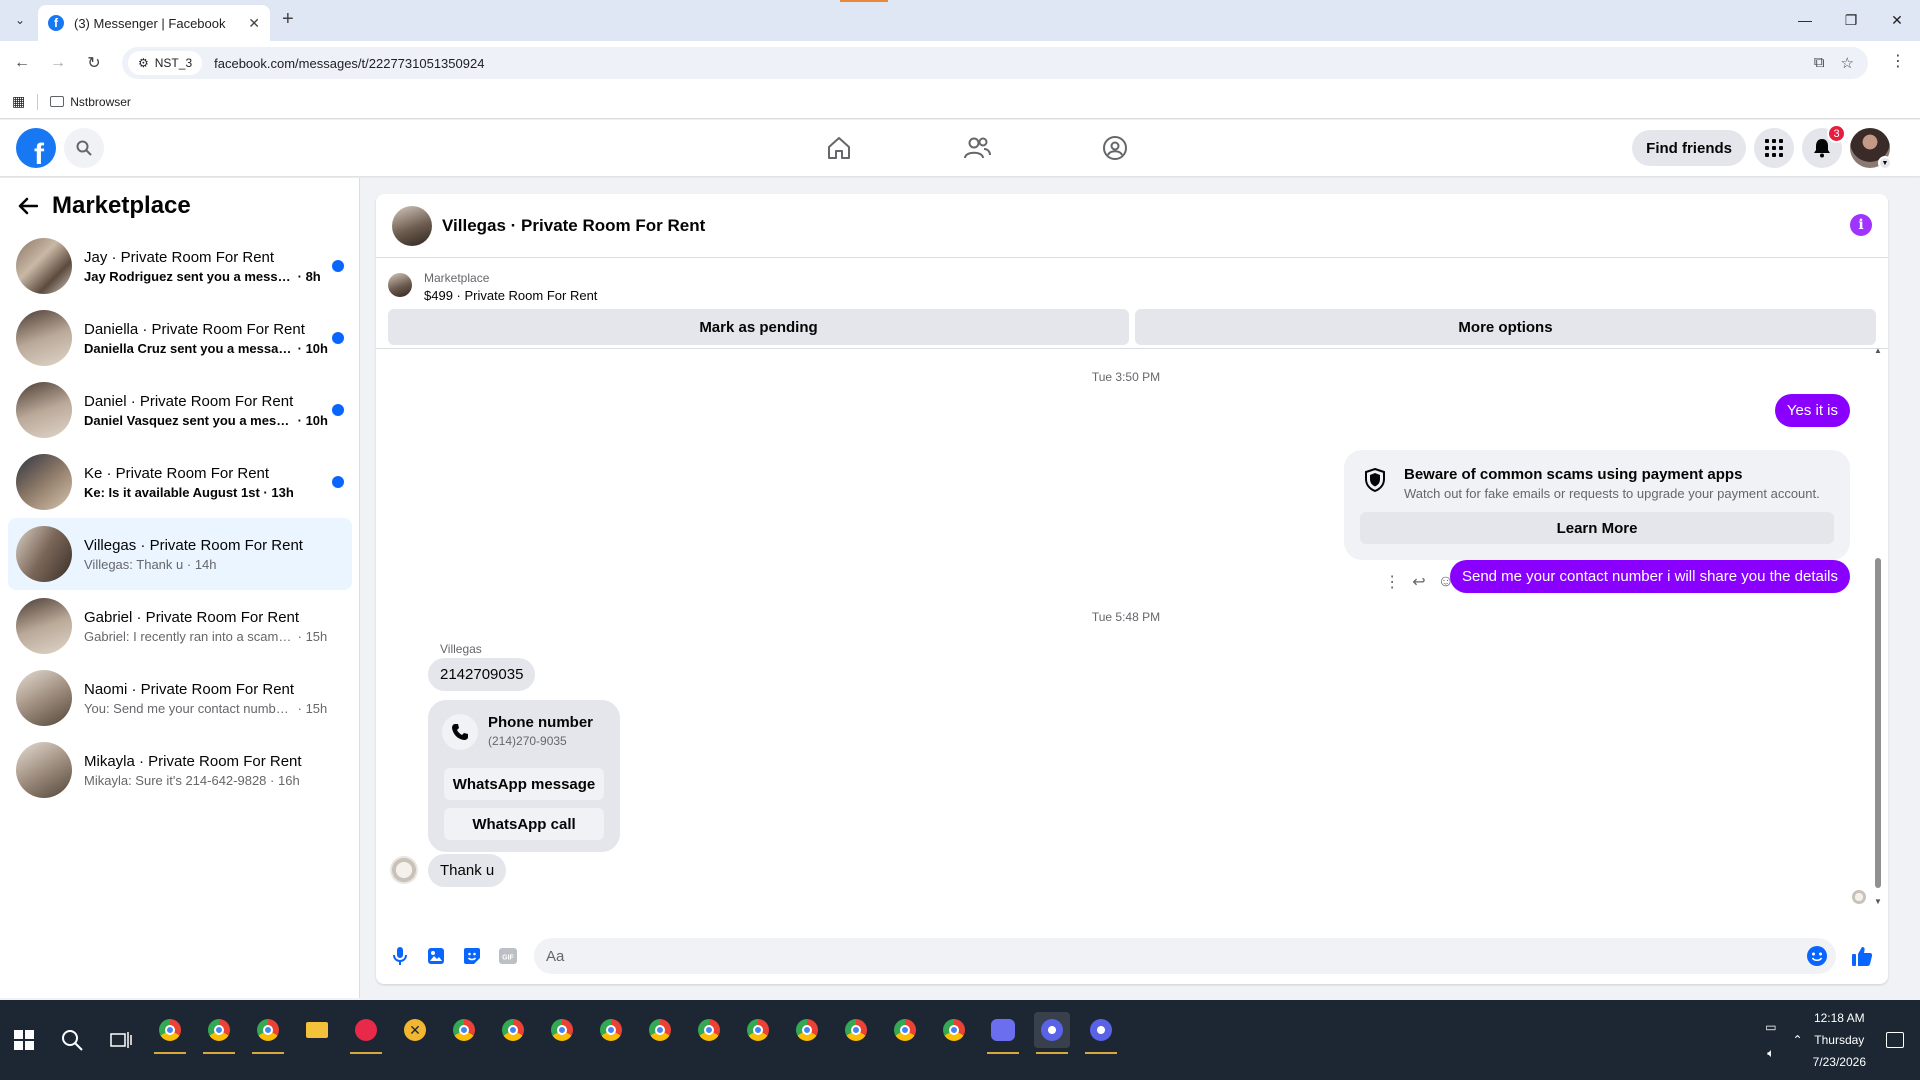  Describe the element at coordinates (436, 956) in the screenshot. I see `attach-photo-button` at that location.